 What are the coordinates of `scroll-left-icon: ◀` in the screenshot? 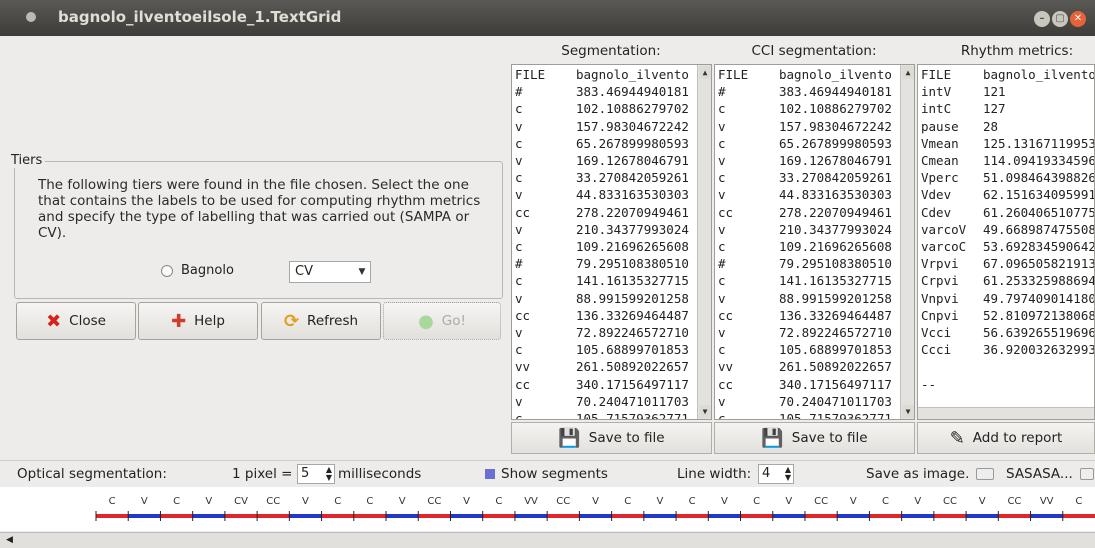 It's located at (9, 540).